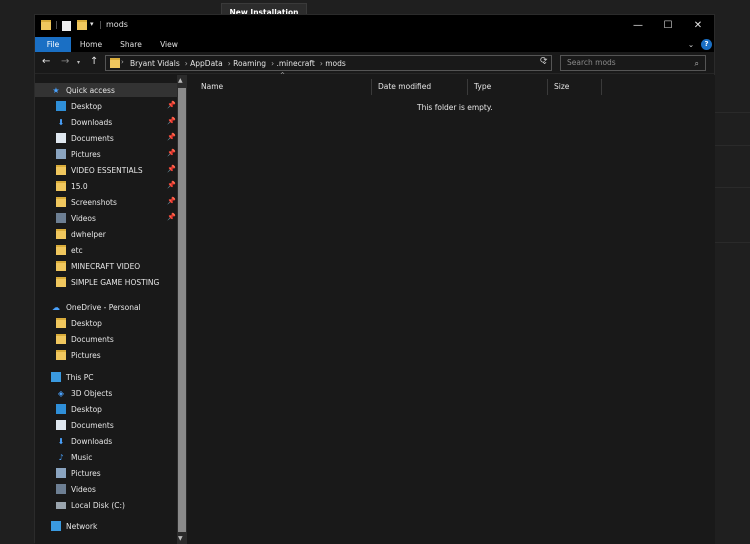 This screenshot has height=544, width=750. What do you see at coordinates (508, 87) in the screenshot?
I see `column-header-type: Type` at bounding box center [508, 87].